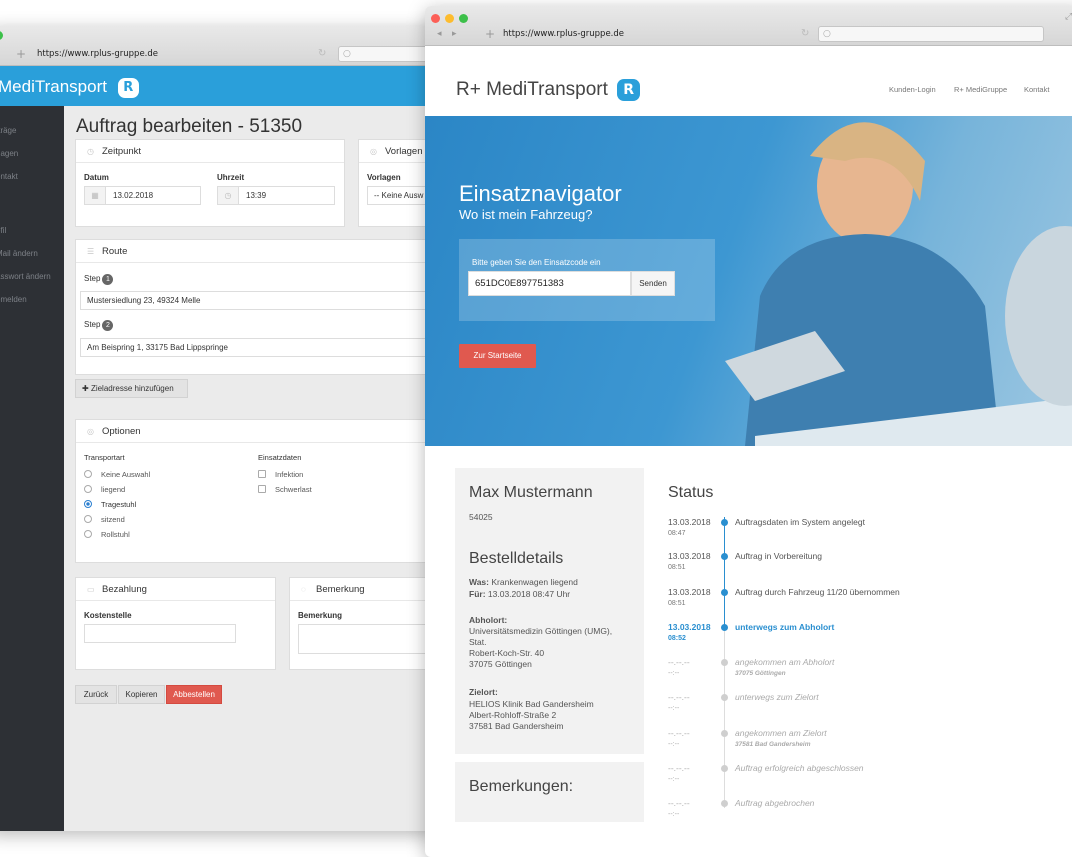 Image resolution: width=1072 pixels, height=857 pixels. I want to click on abholort-line: Universitätsmedizin Göttingen (UMG),, so click(541, 631).